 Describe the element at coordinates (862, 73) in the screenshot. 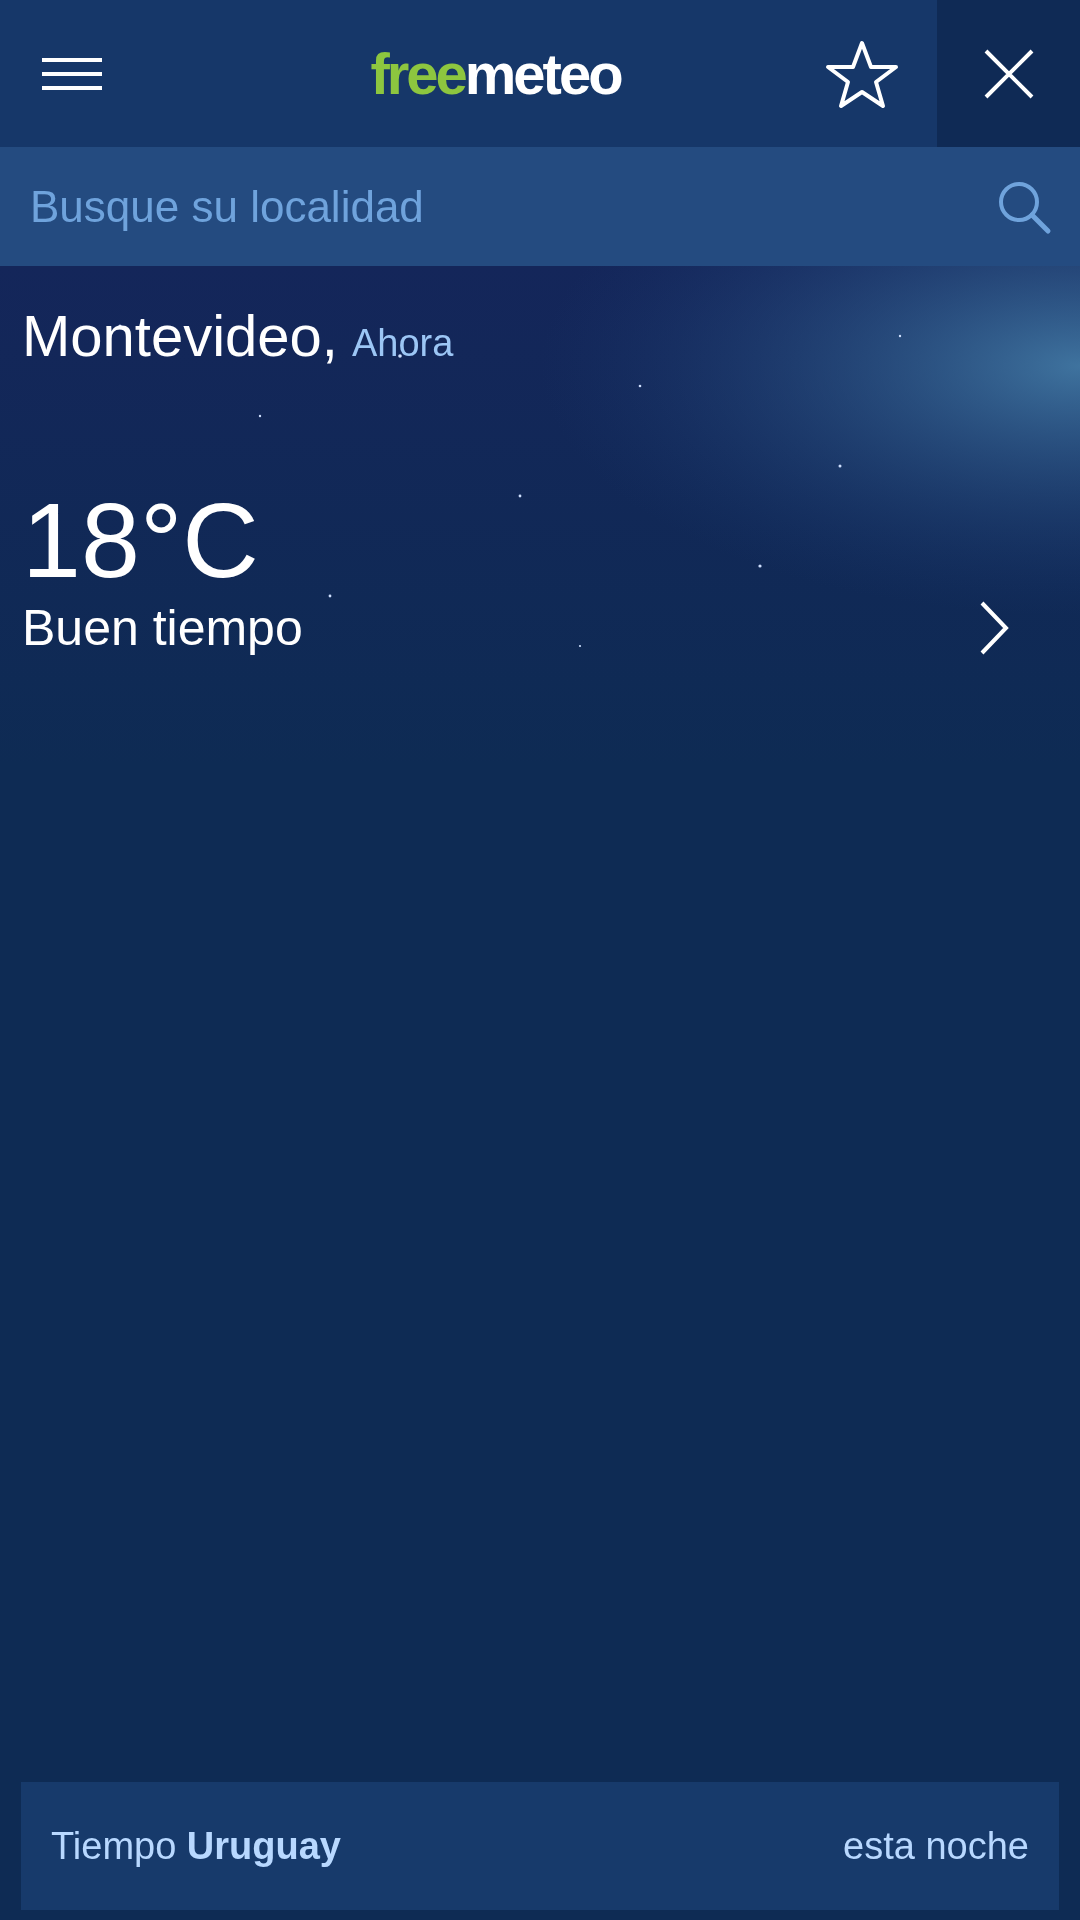

I see `star-icon` at that location.